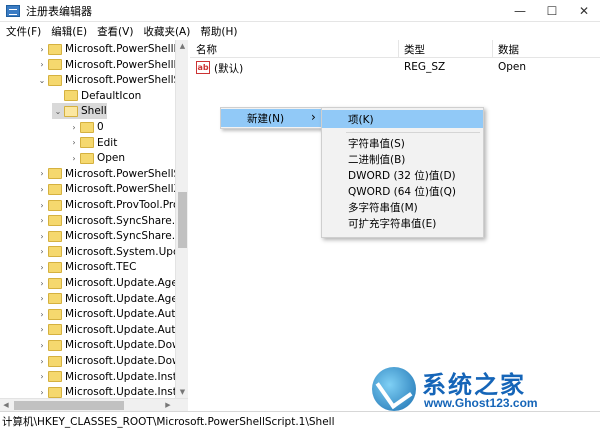 The width and height of the screenshot is (600, 431). Describe the element at coordinates (402, 191) in the screenshot. I see `submenu-item-qword-value: QWORD (64 位)值(Q)` at that location.